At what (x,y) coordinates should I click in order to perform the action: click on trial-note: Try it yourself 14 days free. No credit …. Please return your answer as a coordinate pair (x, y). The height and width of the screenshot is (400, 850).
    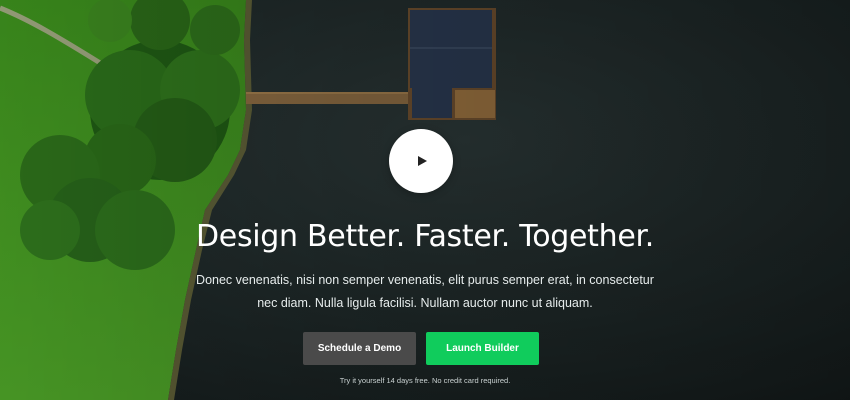
    Looking at the image, I should click on (425, 380).